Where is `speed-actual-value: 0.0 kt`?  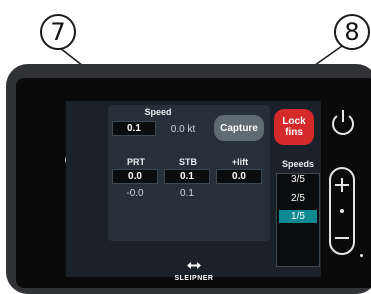
speed-actual-value: 0.0 kt is located at coordinates (183, 129).